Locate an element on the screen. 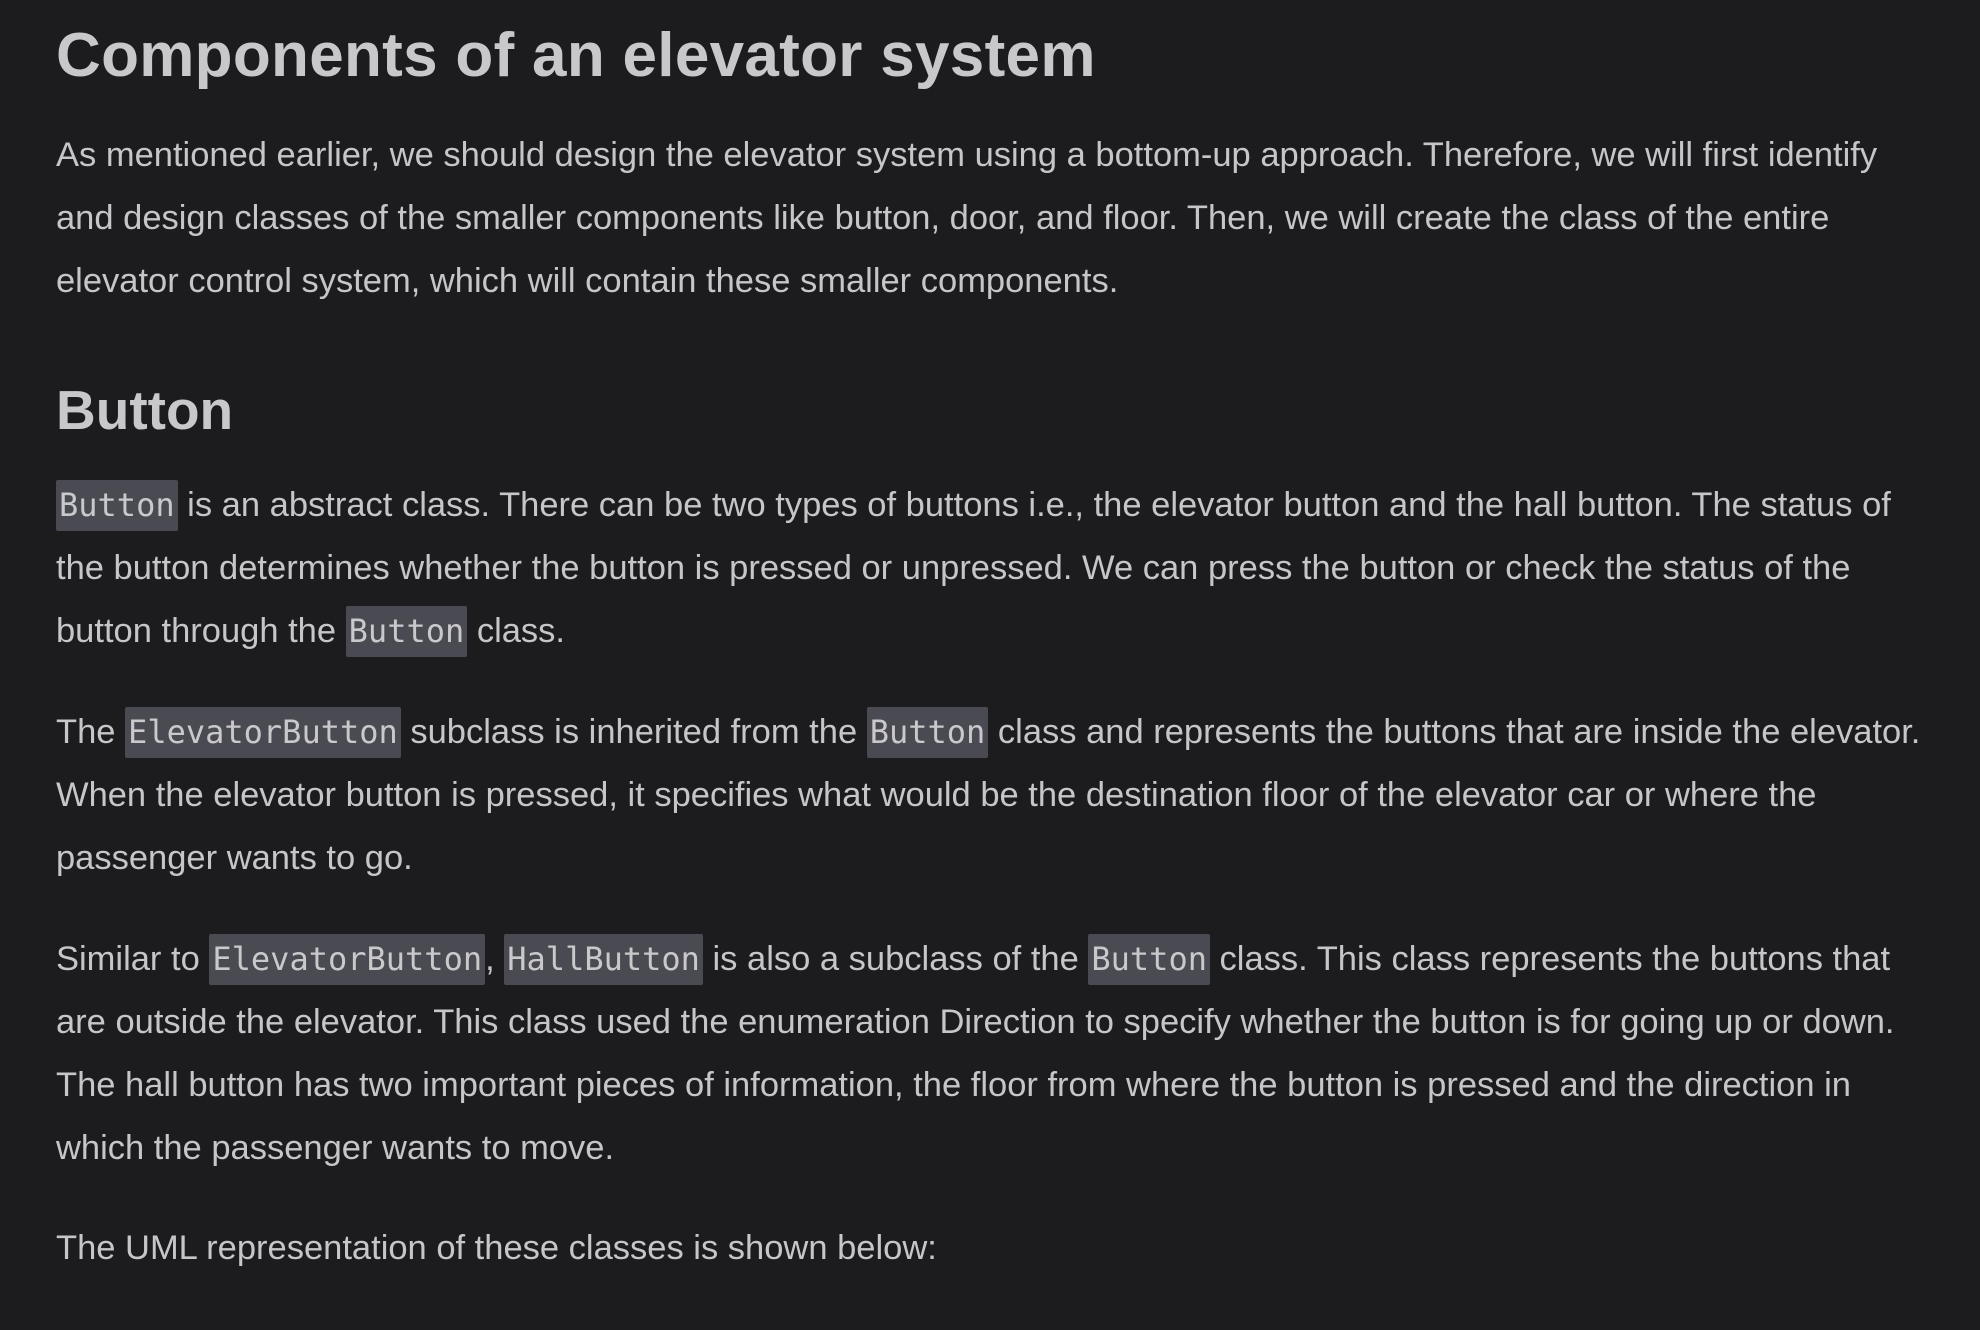 The width and height of the screenshot is (1980, 1330). paragraph-text: The is located at coordinates (91, 732).